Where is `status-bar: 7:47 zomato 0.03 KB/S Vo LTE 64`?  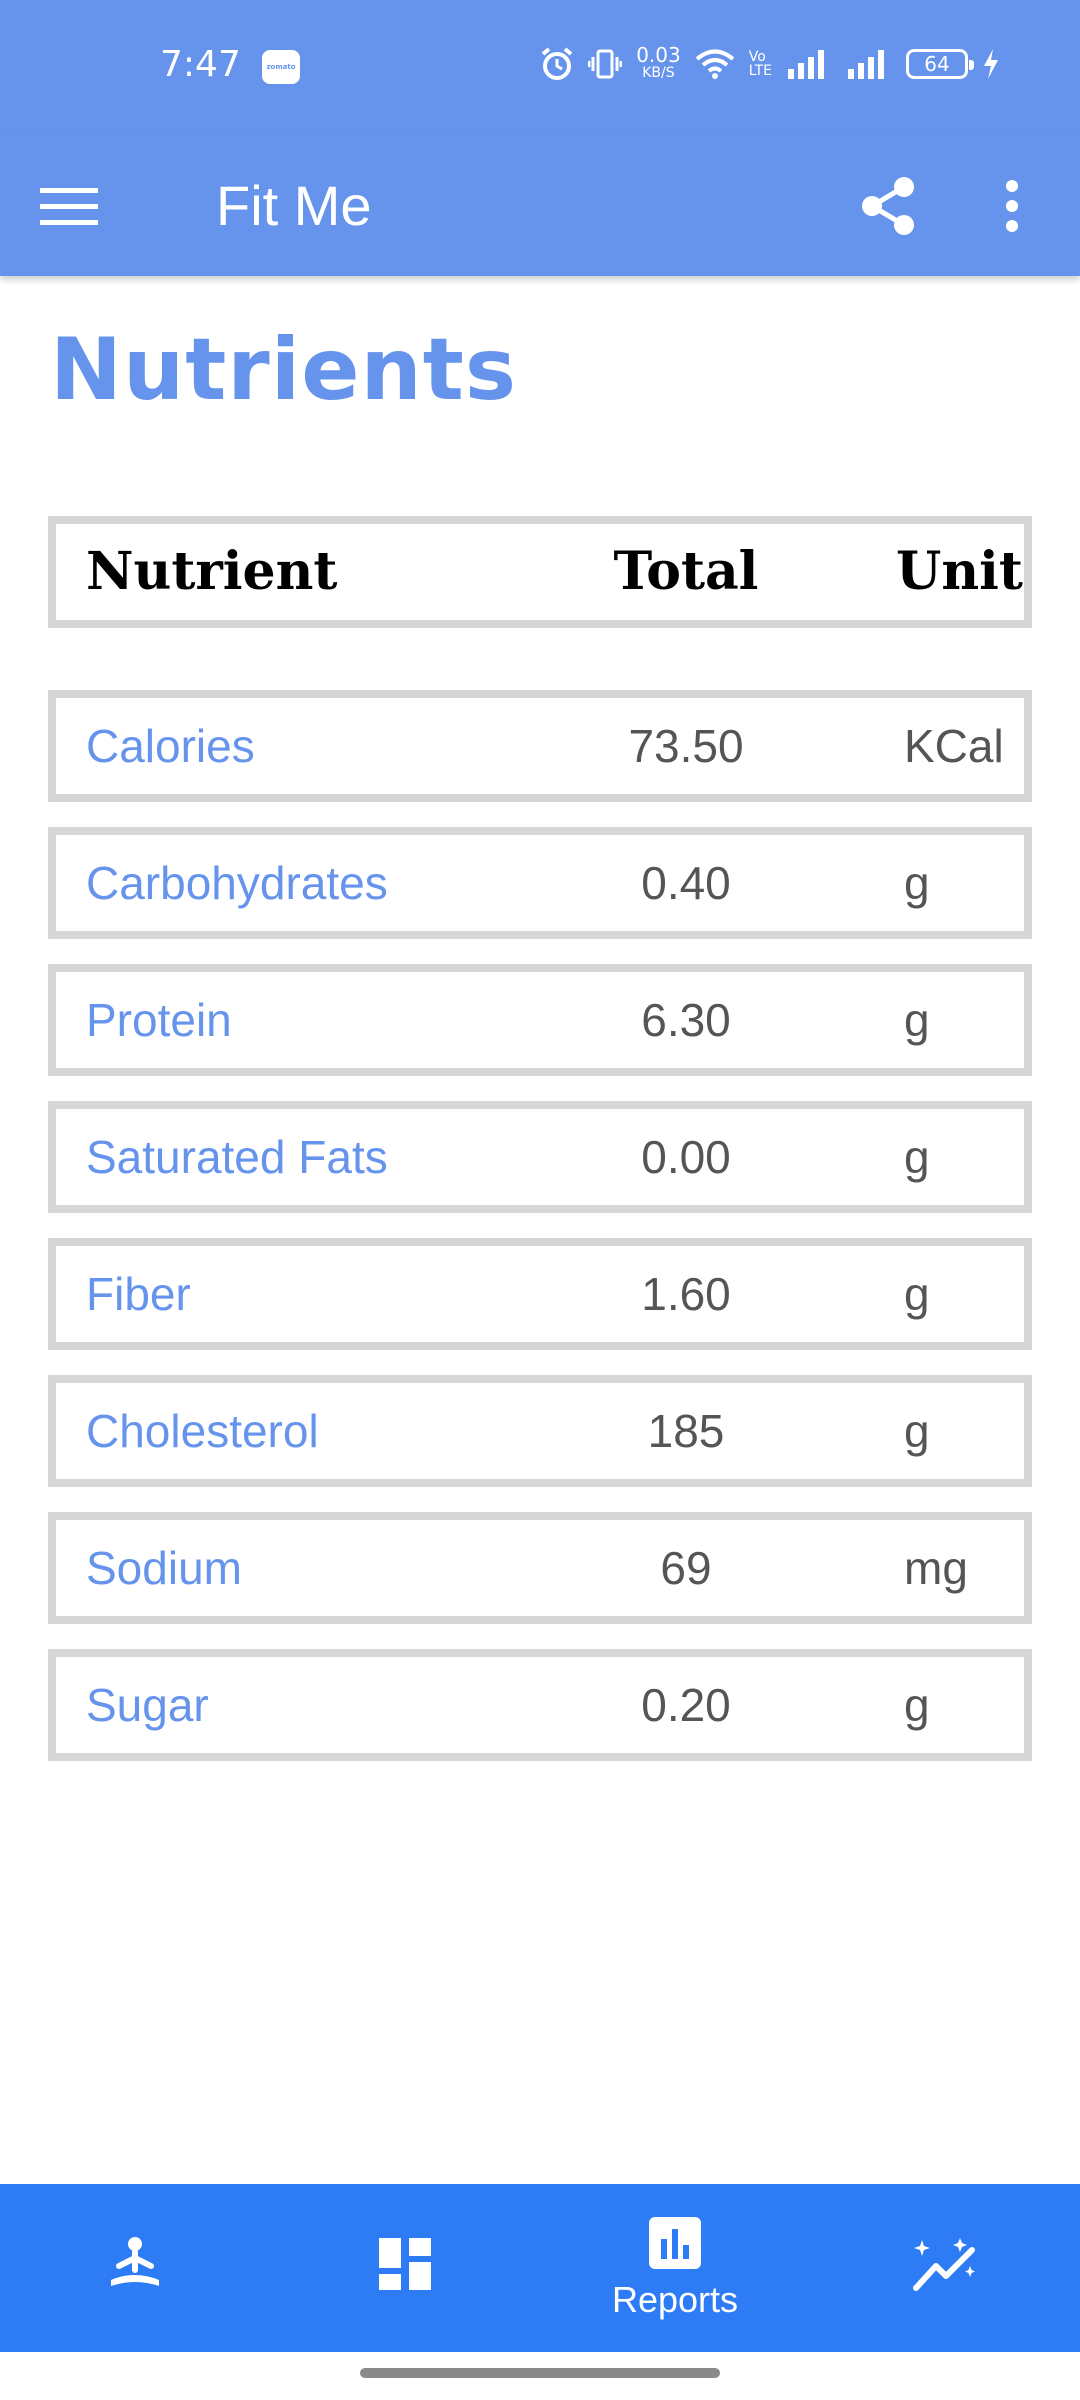 status-bar: 7:47 zomato 0.03 KB/S Vo LTE 64 is located at coordinates (540, 68).